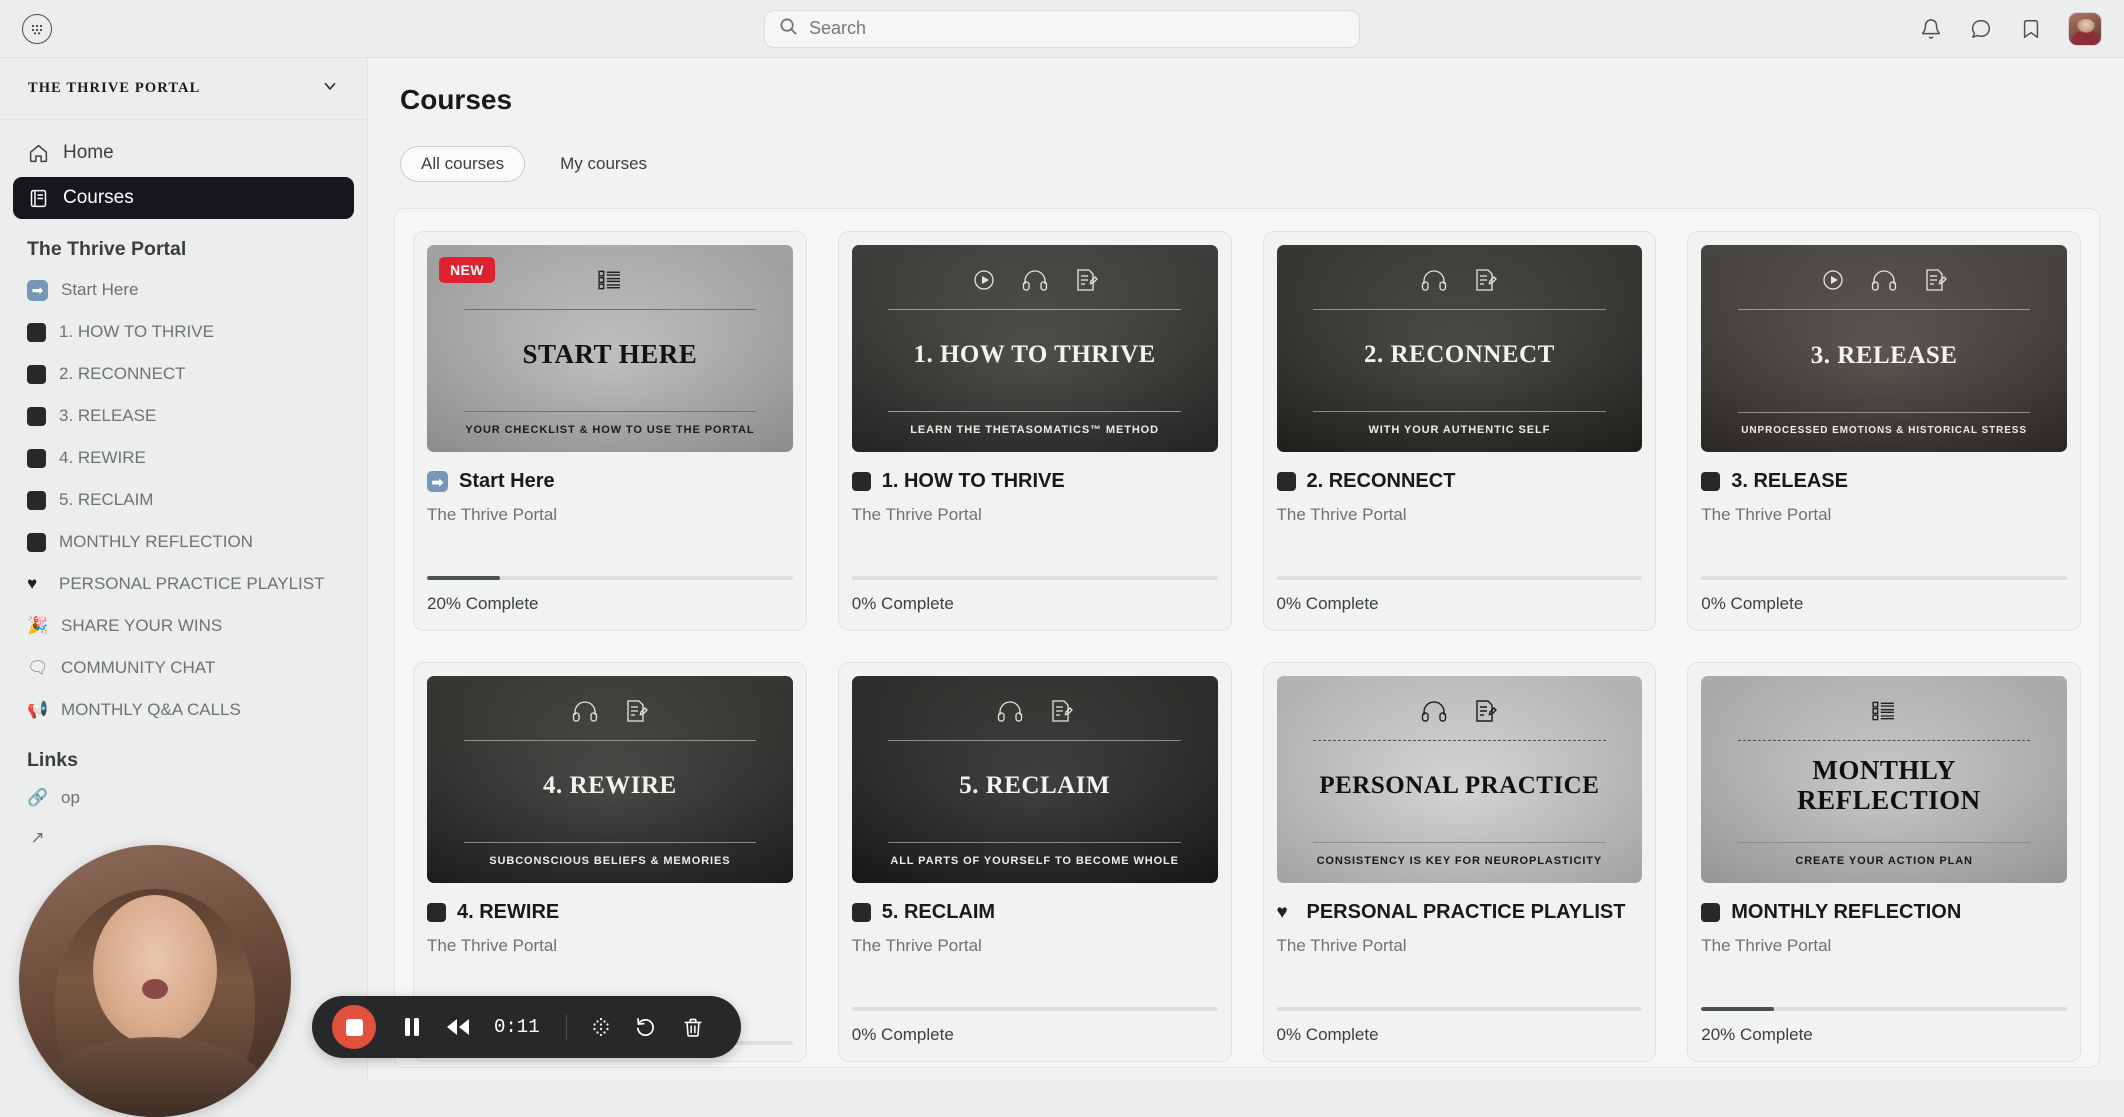 The image size is (2124, 1117). What do you see at coordinates (192, 583) in the screenshot?
I see `sidebar-item-label: PERSONAL PRACTICE PLAYLIST` at bounding box center [192, 583].